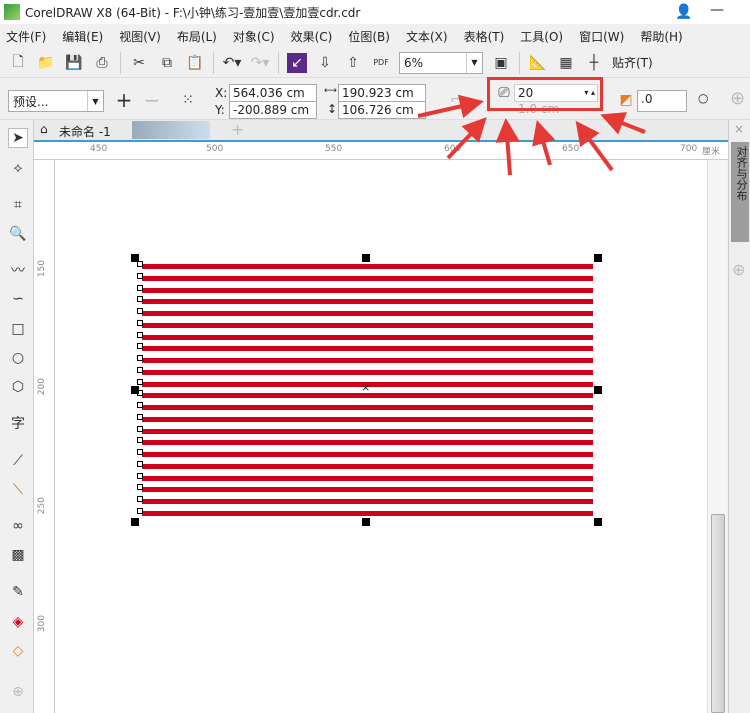 The image size is (750, 713). I want to click on crop-tool-icon: ⌗, so click(18, 205).